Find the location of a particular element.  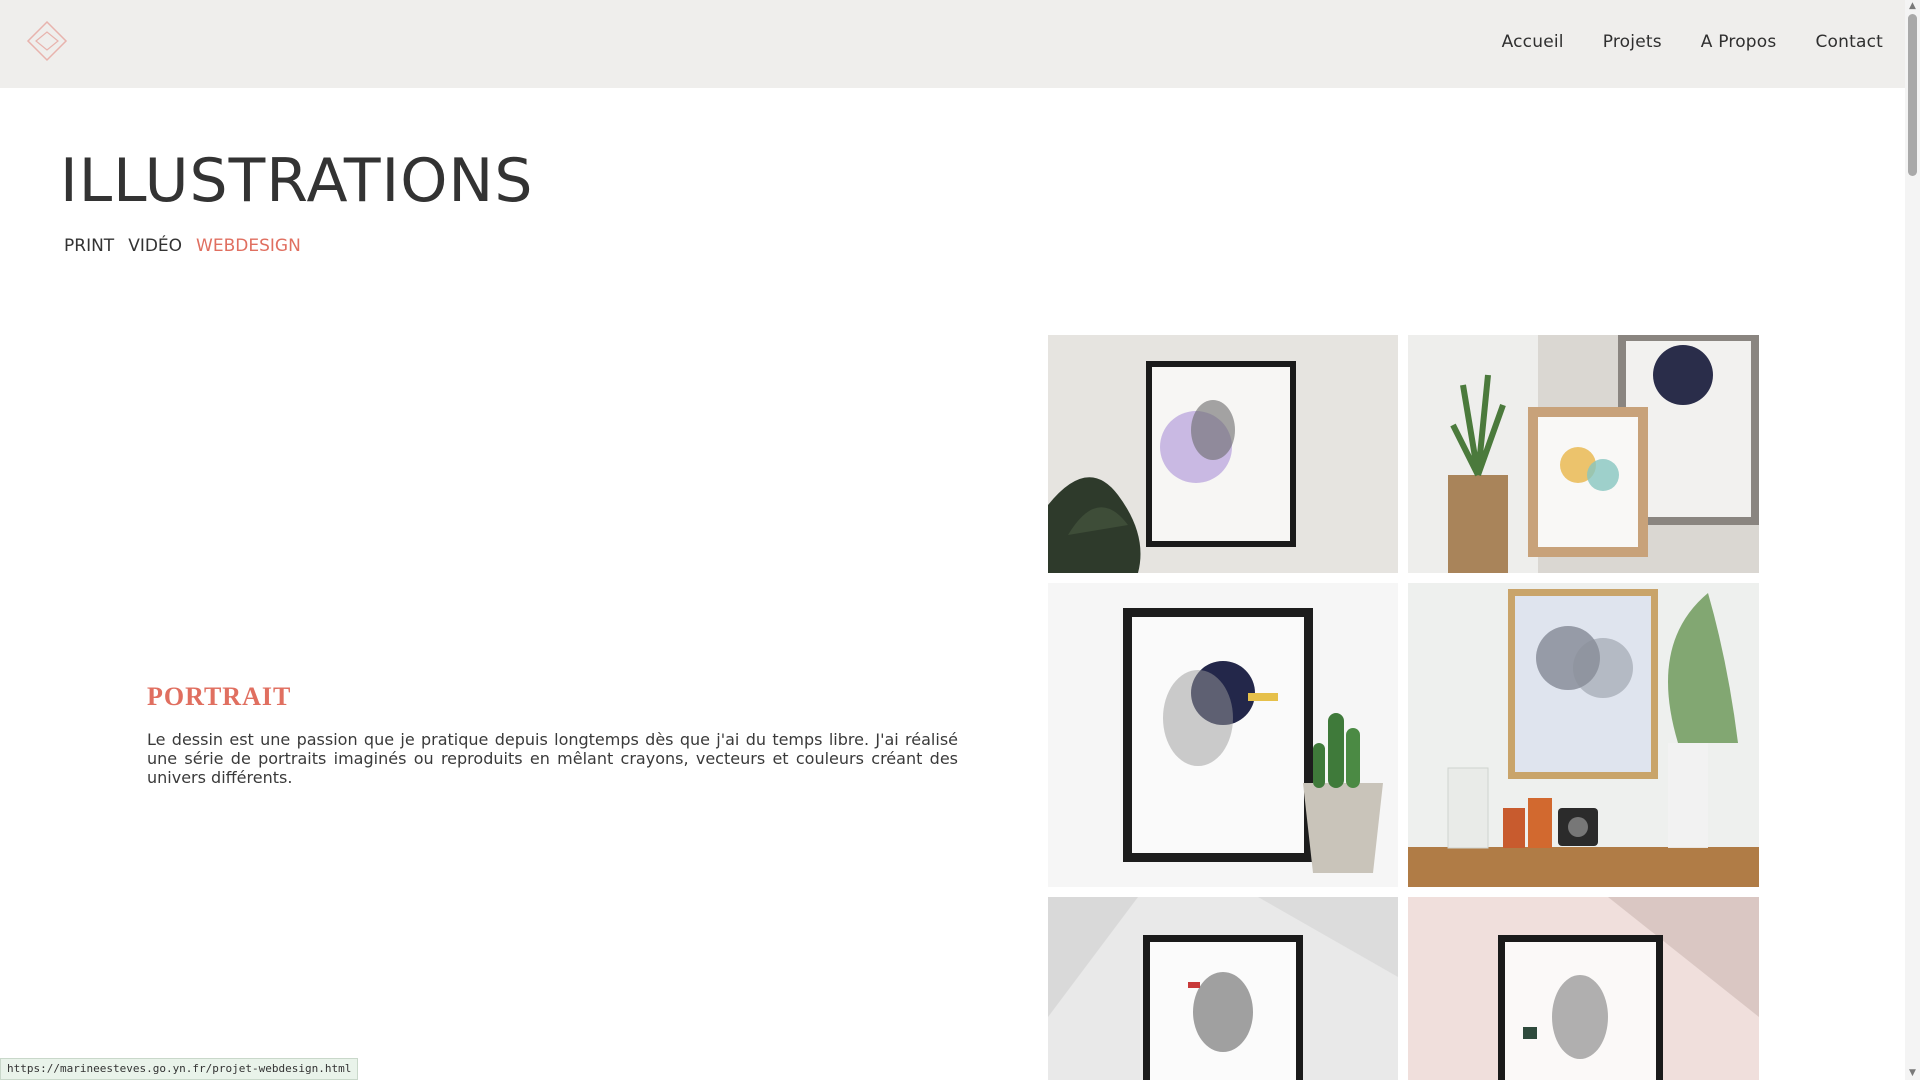

scroll-down-icon: ▼ is located at coordinates (1912, 1073).